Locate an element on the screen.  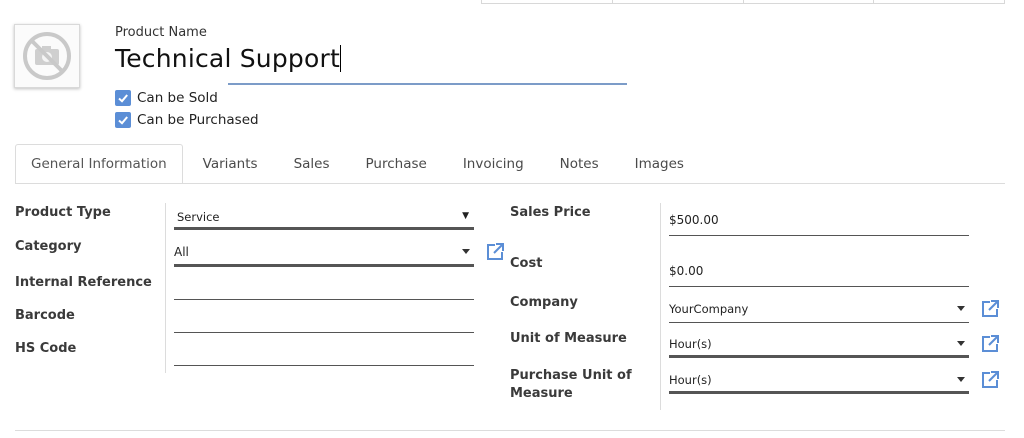
product-image is located at coordinates (47, 56).